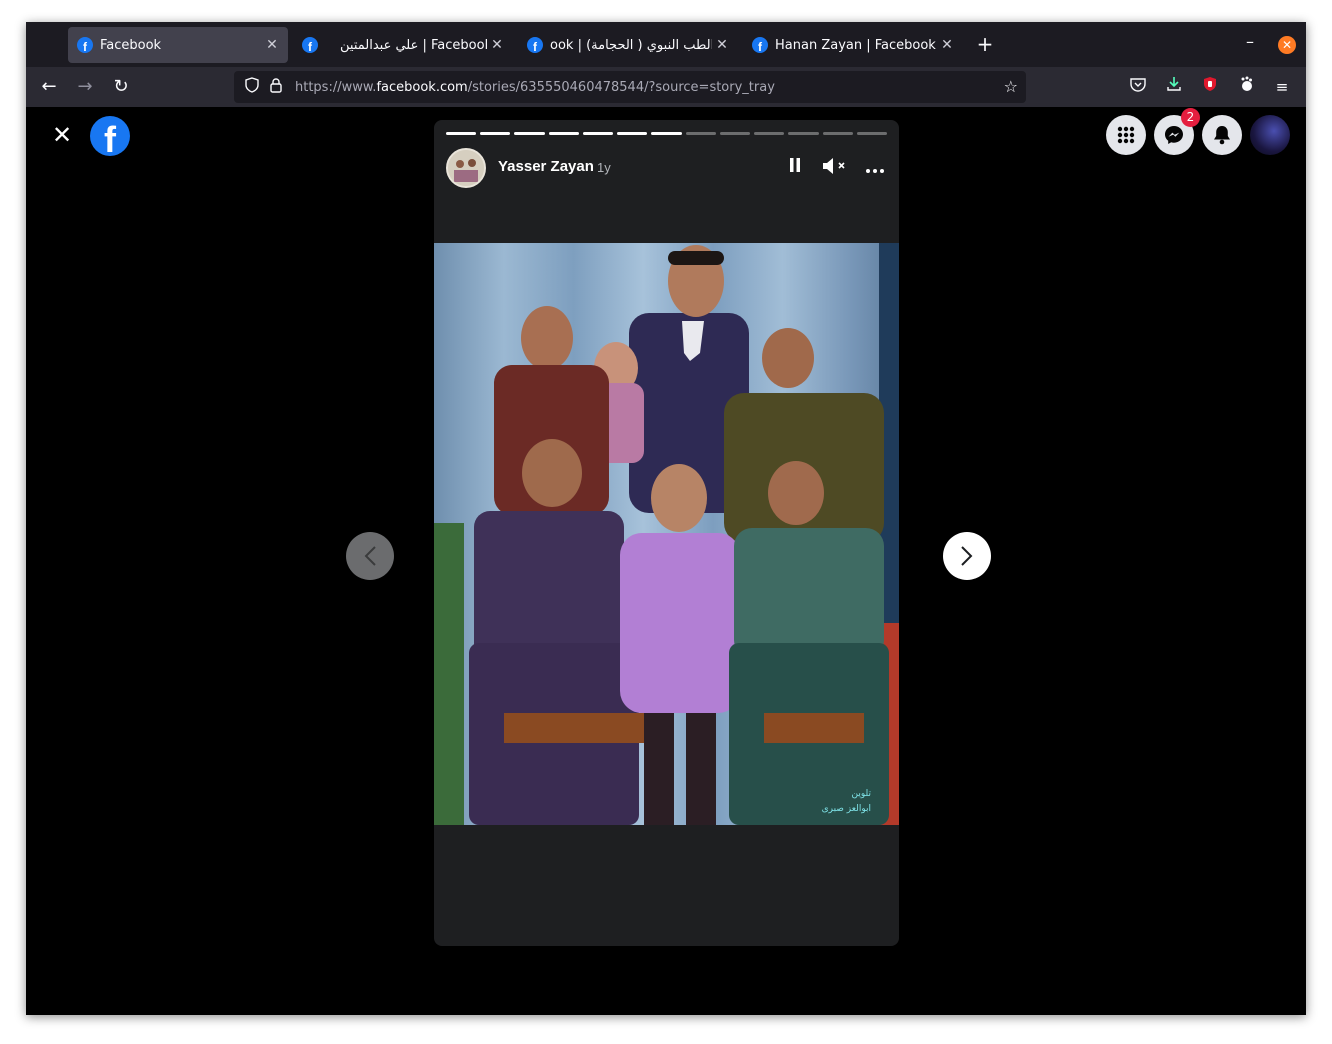  Describe the element at coordinates (110, 136) in the screenshot. I see `facebook-logo: f` at that location.